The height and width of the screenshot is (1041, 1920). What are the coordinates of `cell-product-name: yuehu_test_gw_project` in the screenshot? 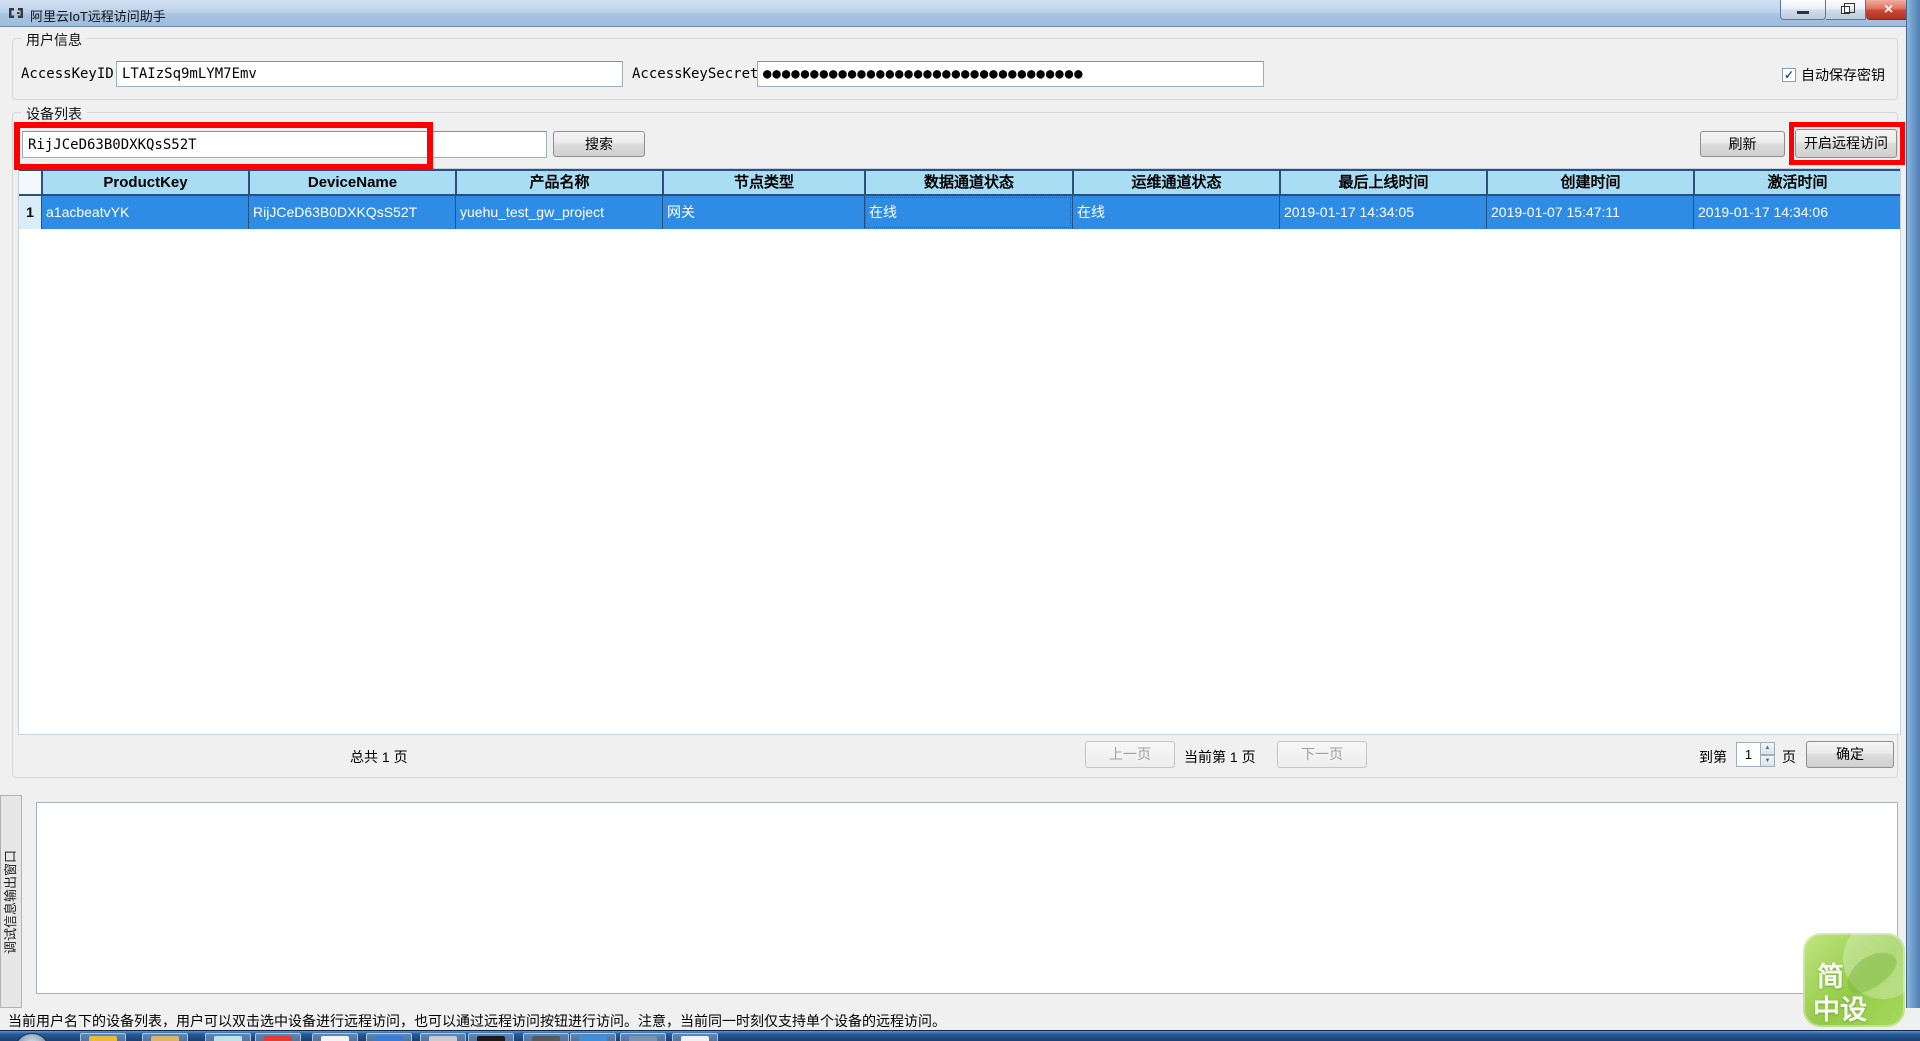 It's located at (558, 212).